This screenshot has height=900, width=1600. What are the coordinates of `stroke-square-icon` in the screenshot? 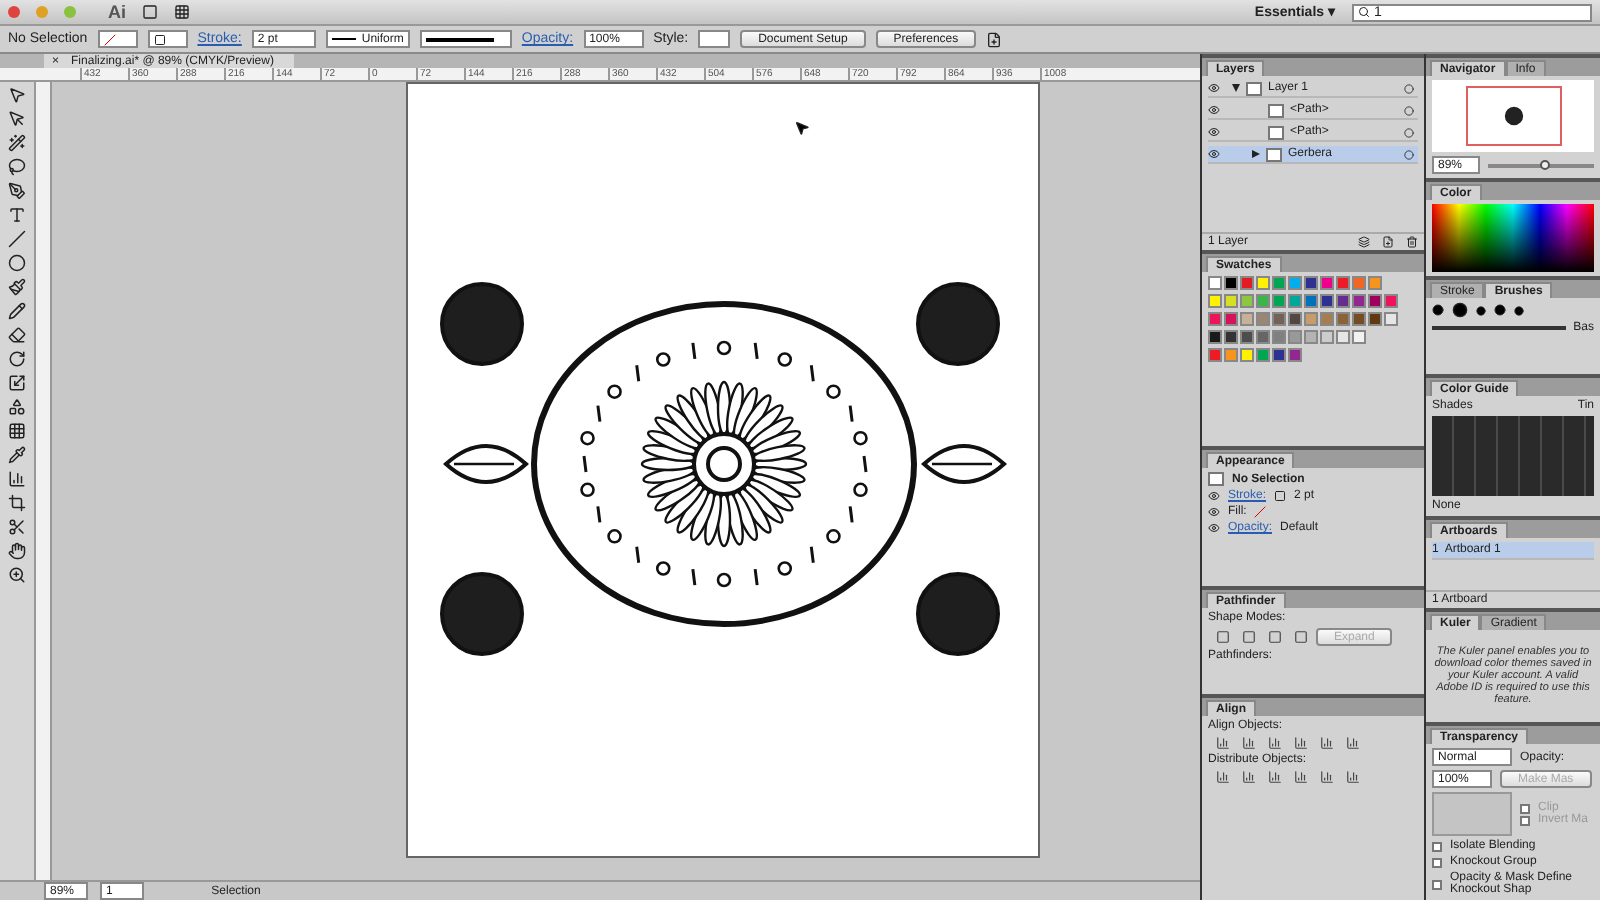 It's located at (159, 39).